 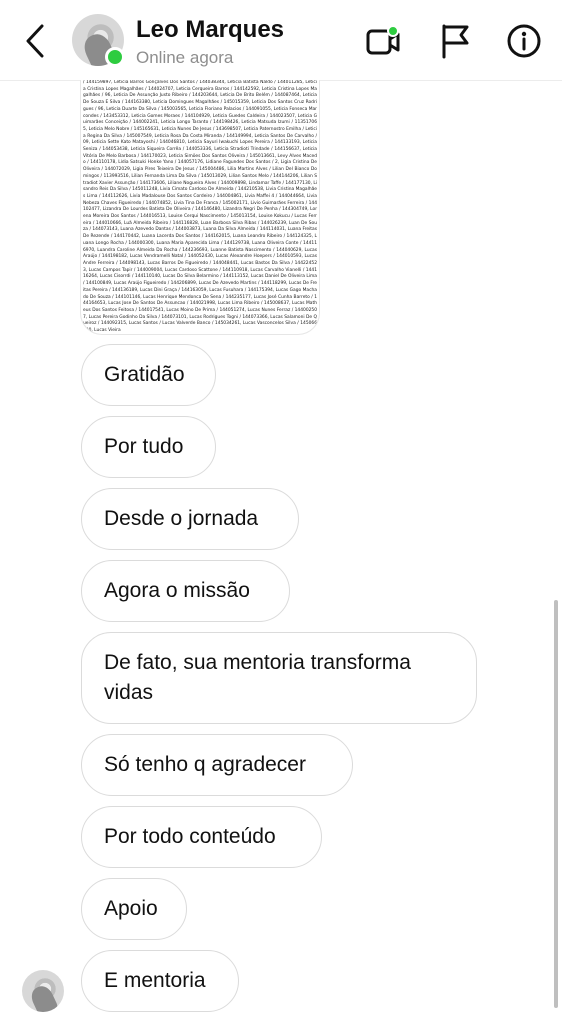 What do you see at coordinates (144, 446) in the screenshot?
I see `message-text: Por tudo` at bounding box center [144, 446].